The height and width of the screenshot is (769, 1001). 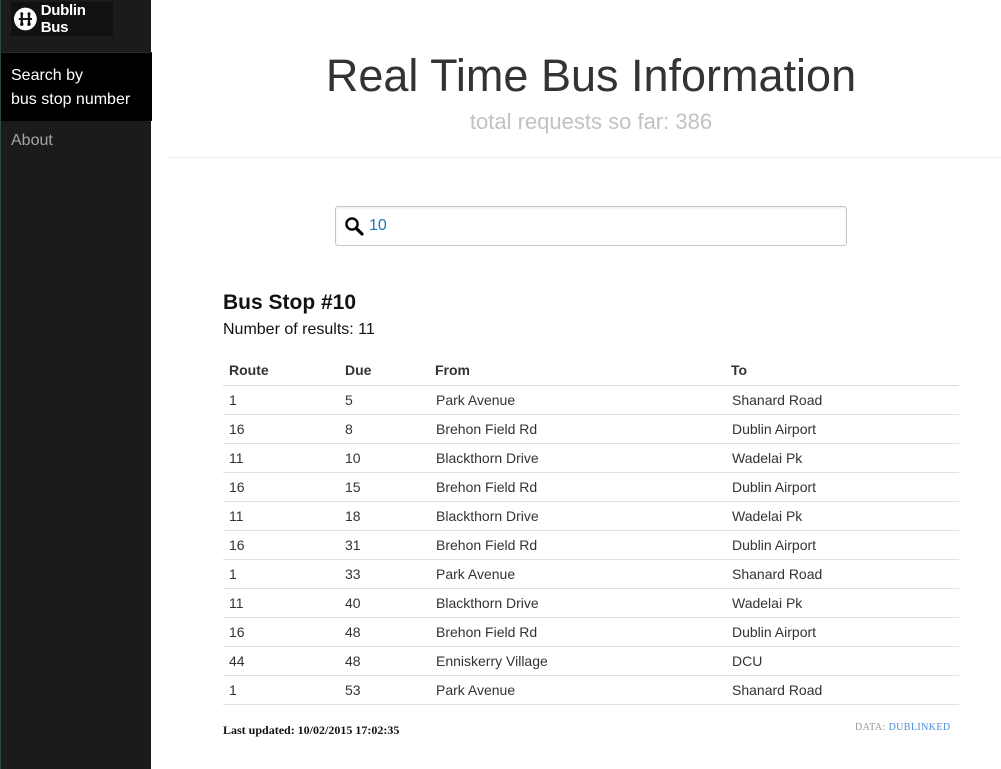 What do you see at coordinates (382, 400) in the screenshot?
I see `due-cell: 5` at bounding box center [382, 400].